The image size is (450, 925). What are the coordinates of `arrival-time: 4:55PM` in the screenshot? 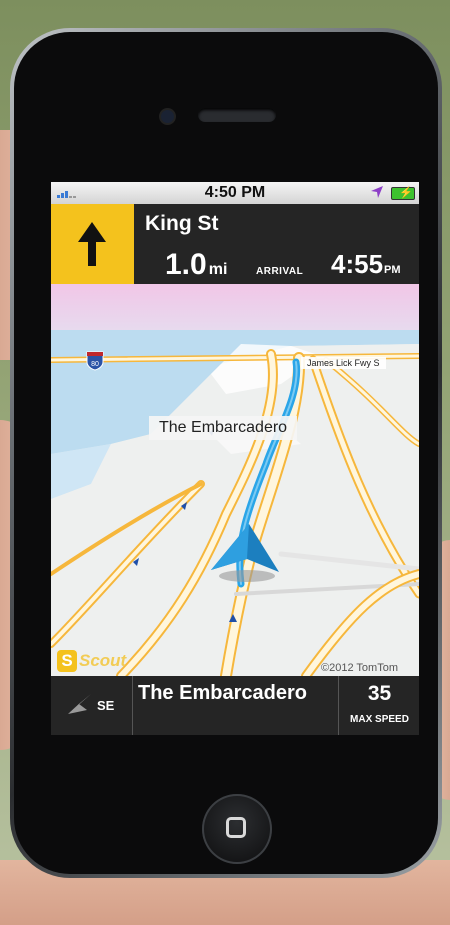 It's located at (366, 264).